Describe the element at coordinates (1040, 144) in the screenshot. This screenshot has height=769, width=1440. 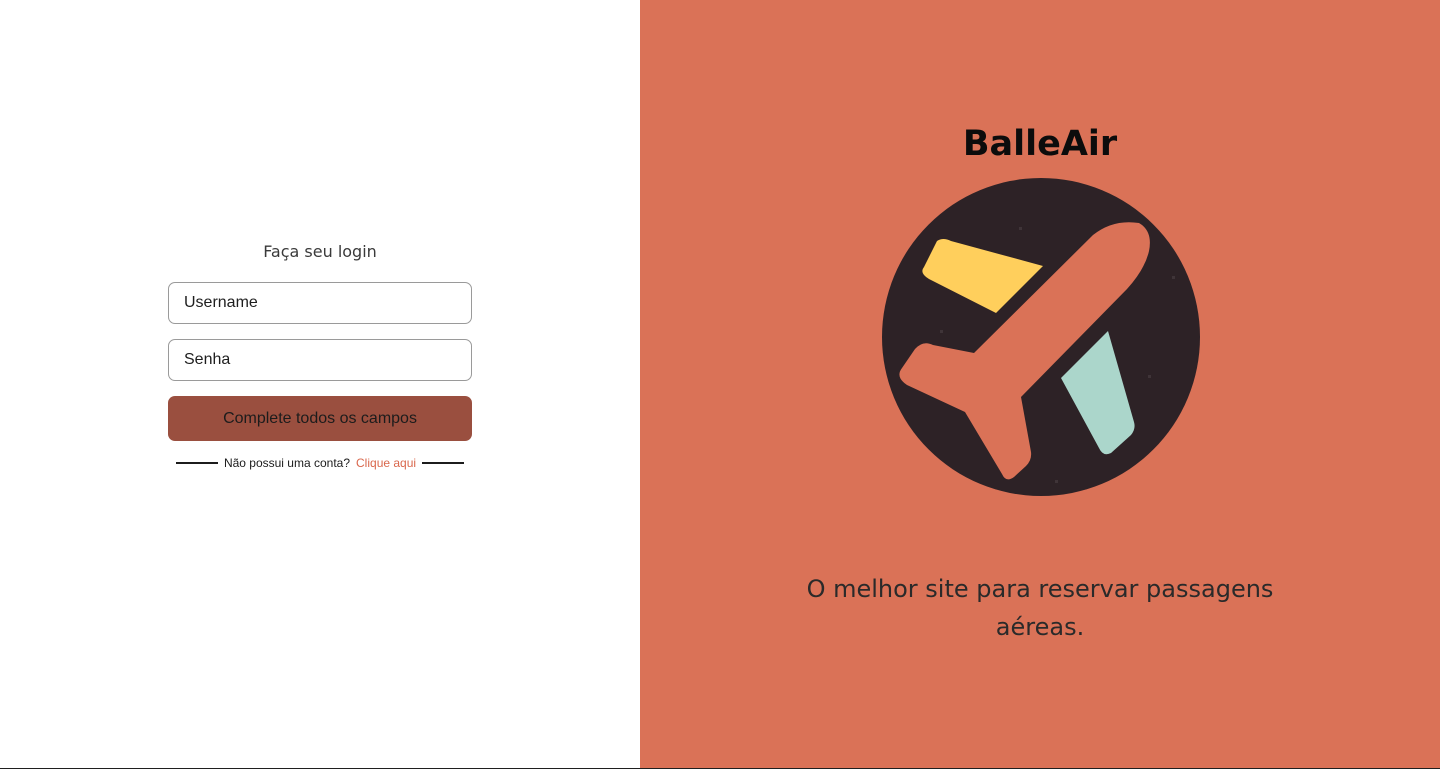
I see `brand-title: BalleAir` at that location.